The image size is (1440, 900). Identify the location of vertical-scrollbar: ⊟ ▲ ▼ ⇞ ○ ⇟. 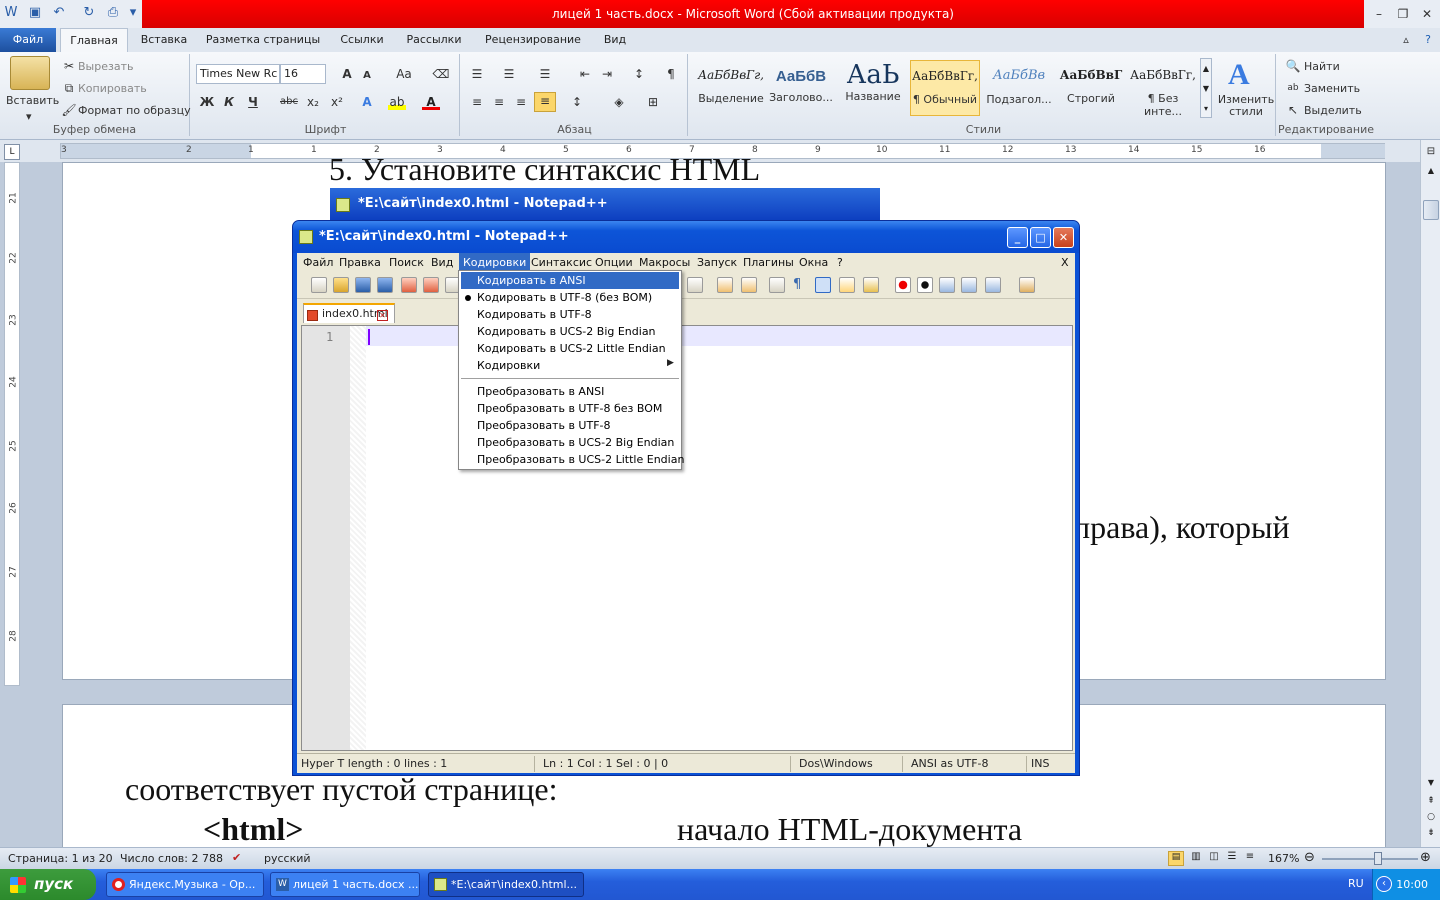
(1430, 493).